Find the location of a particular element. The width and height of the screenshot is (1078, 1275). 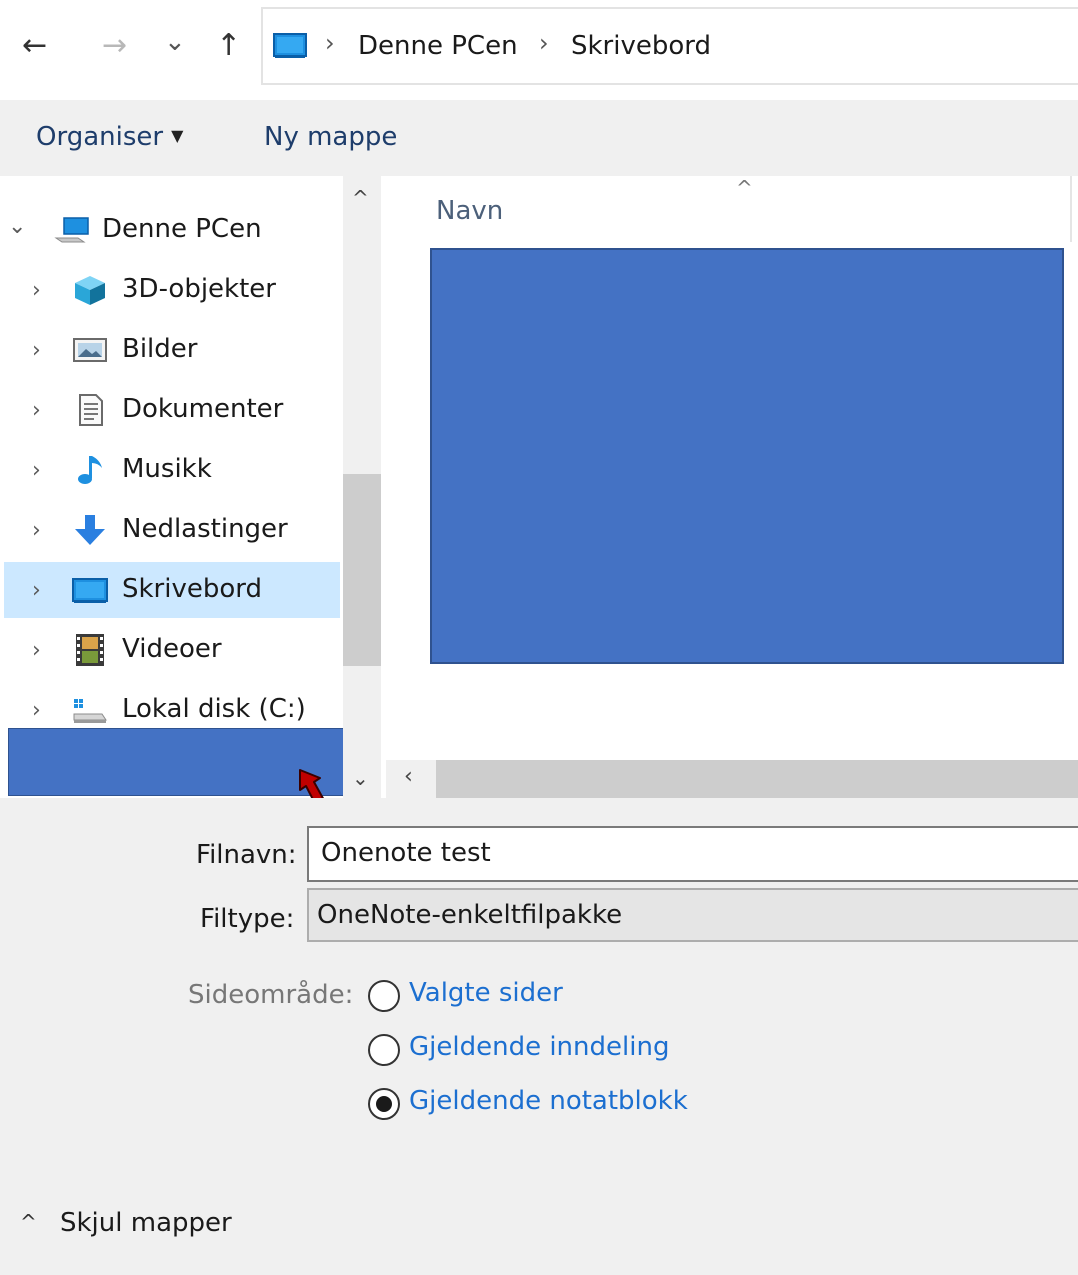

new-folder-button: Ny mappe is located at coordinates (330, 137).